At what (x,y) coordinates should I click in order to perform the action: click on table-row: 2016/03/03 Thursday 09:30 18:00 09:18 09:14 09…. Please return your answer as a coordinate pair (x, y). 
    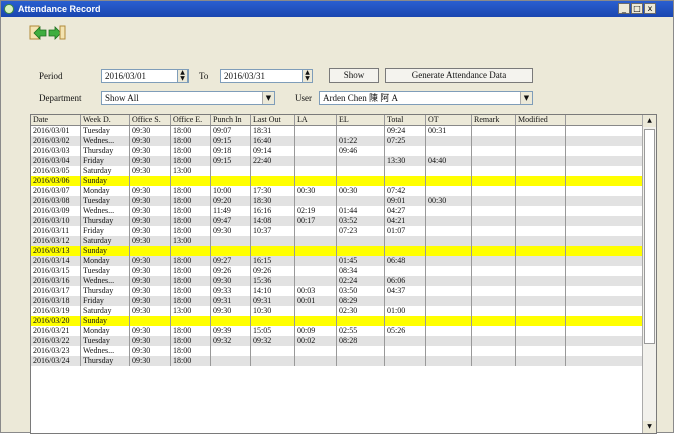
    Looking at the image, I should click on (337, 151).